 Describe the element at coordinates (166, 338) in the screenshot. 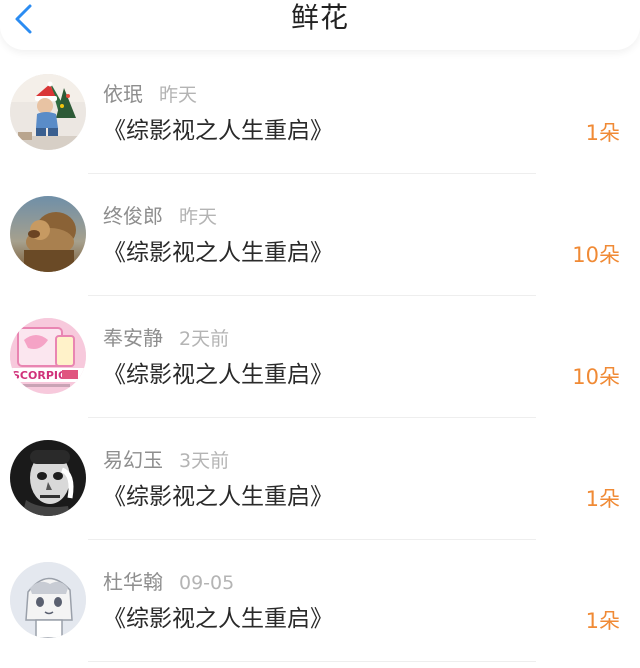

I see `record-meta: 奉安静 2天前` at that location.